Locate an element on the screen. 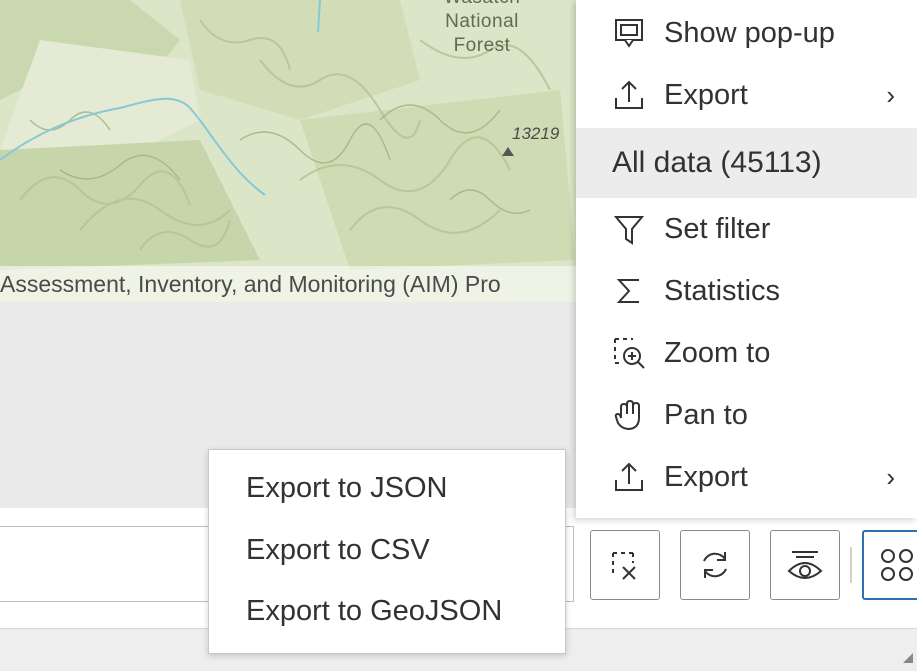  forest-label-line2: National is located at coordinates (482, 21).